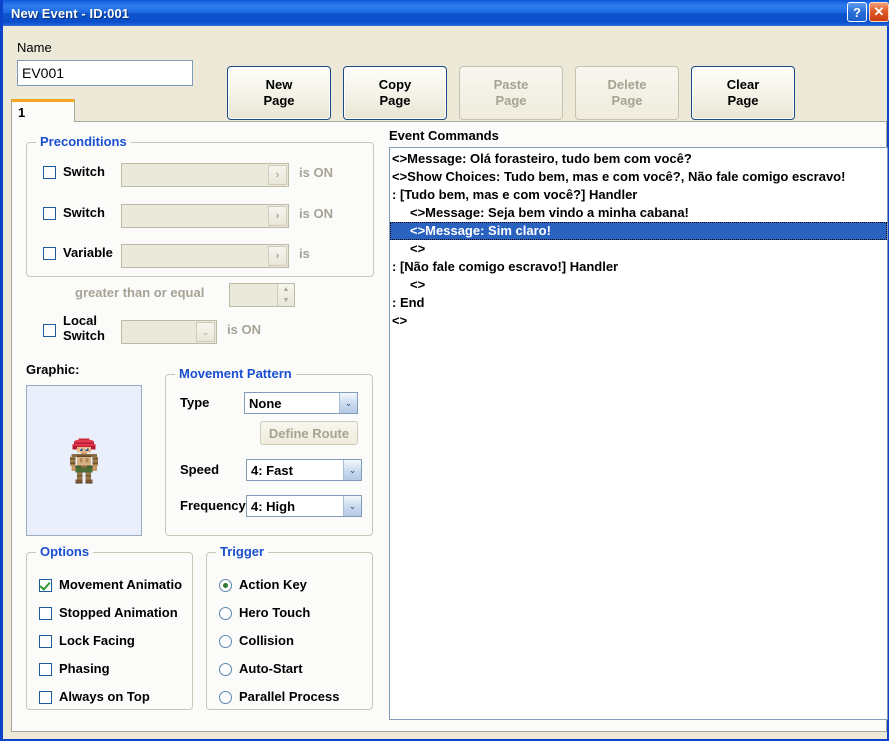 Image resolution: width=889 pixels, height=741 pixels. What do you see at coordinates (53, 369) in the screenshot?
I see `graphic-label: Graphic:` at bounding box center [53, 369].